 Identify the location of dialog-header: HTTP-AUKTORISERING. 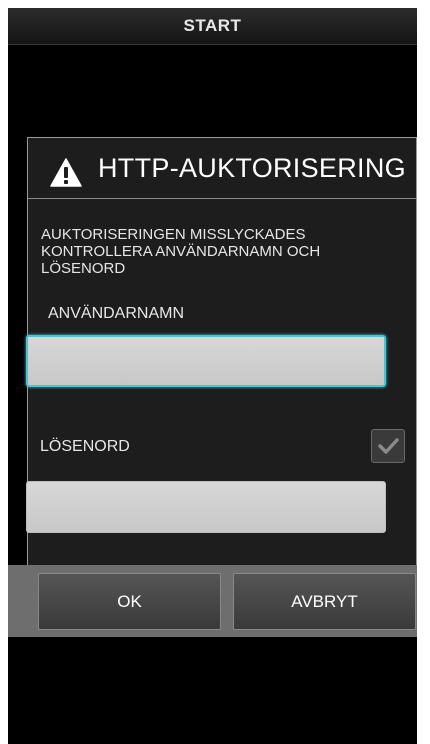
(222, 168).